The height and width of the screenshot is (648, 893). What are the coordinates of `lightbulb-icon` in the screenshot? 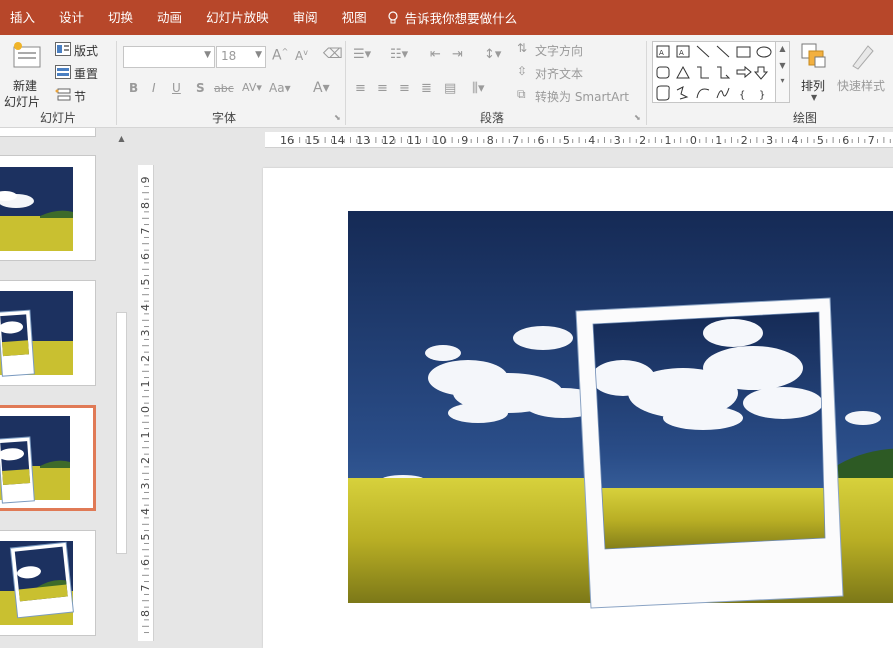 It's located at (393, 16).